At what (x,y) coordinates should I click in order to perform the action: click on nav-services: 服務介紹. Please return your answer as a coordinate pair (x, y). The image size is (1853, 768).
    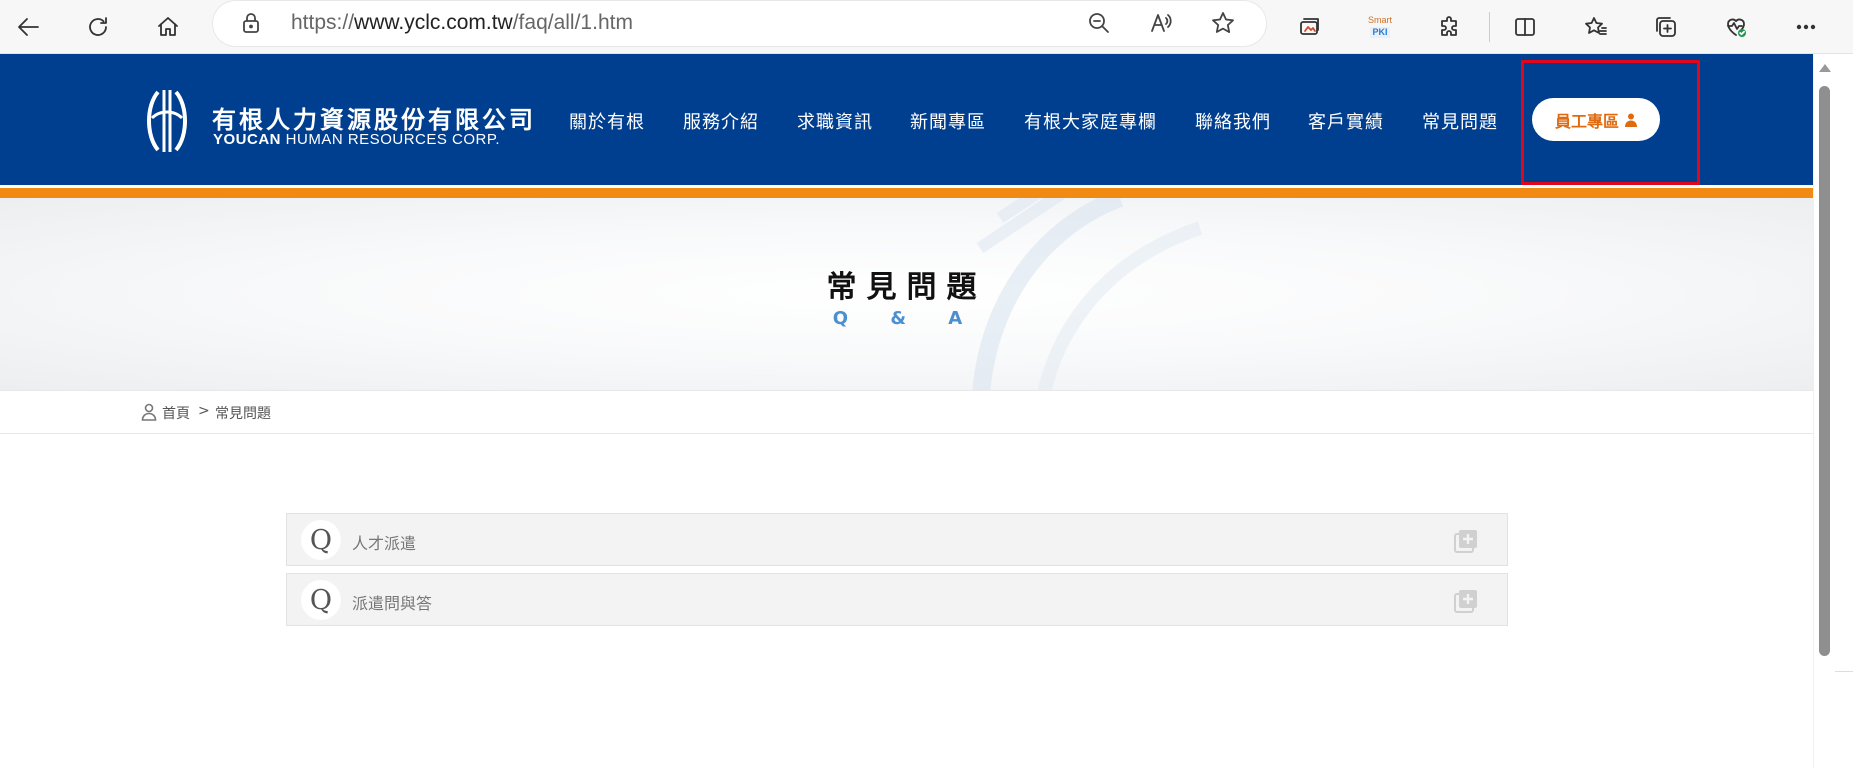
    Looking at the image, I should click on (721, 121).